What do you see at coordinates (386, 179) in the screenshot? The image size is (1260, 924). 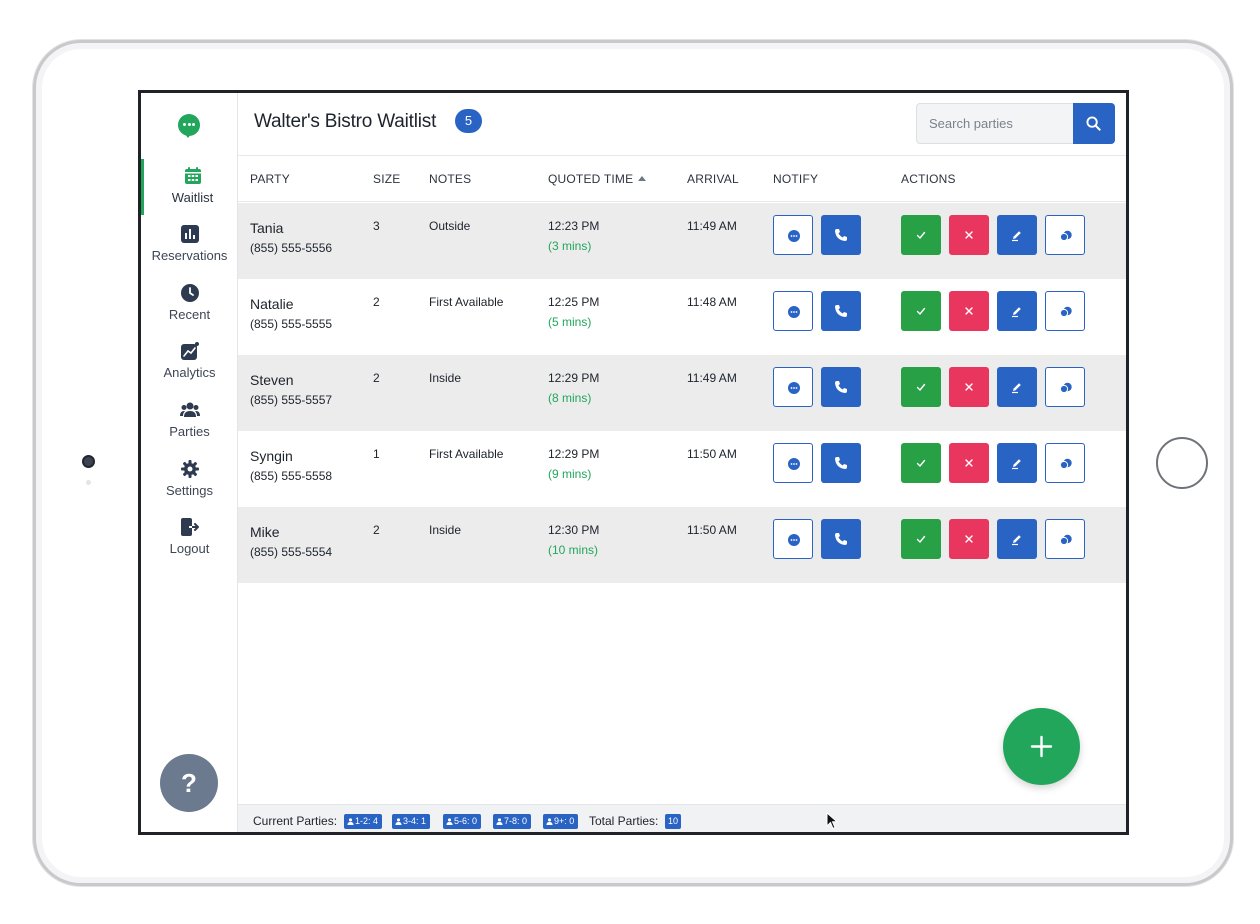 I see `column-header-size: SIZE` at bounding box center [386, 179].